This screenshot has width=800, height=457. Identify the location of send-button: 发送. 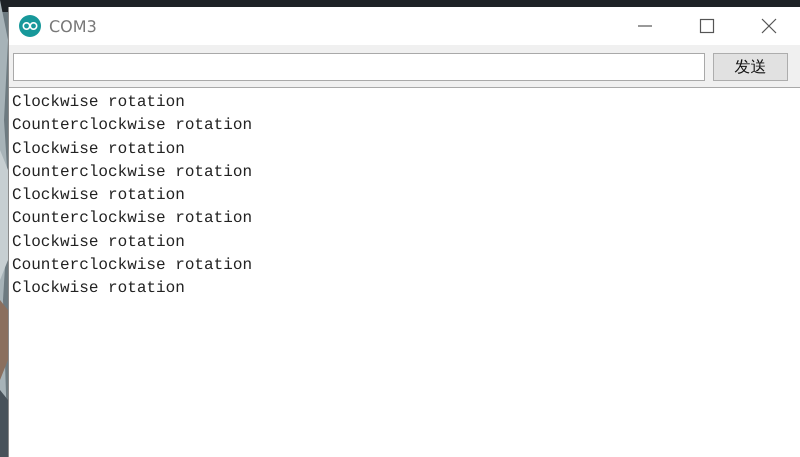
(750, 67).